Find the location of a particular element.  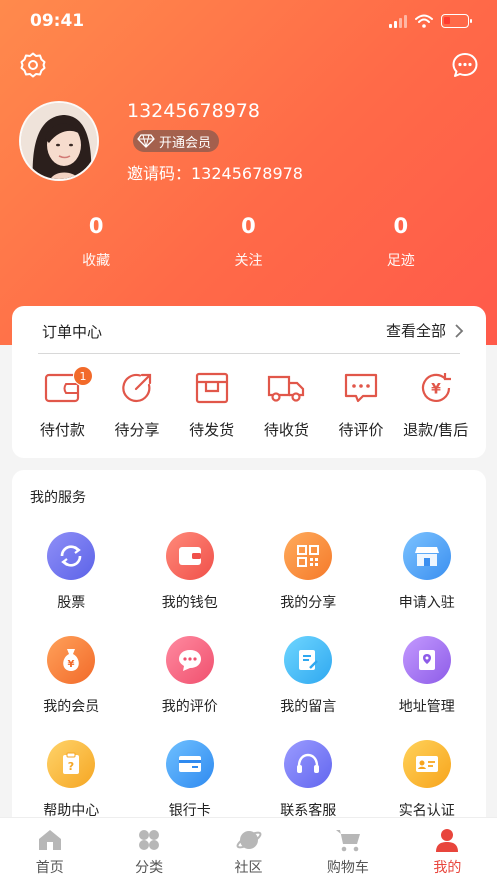

comment-icon is located at coordinates (361, 388).